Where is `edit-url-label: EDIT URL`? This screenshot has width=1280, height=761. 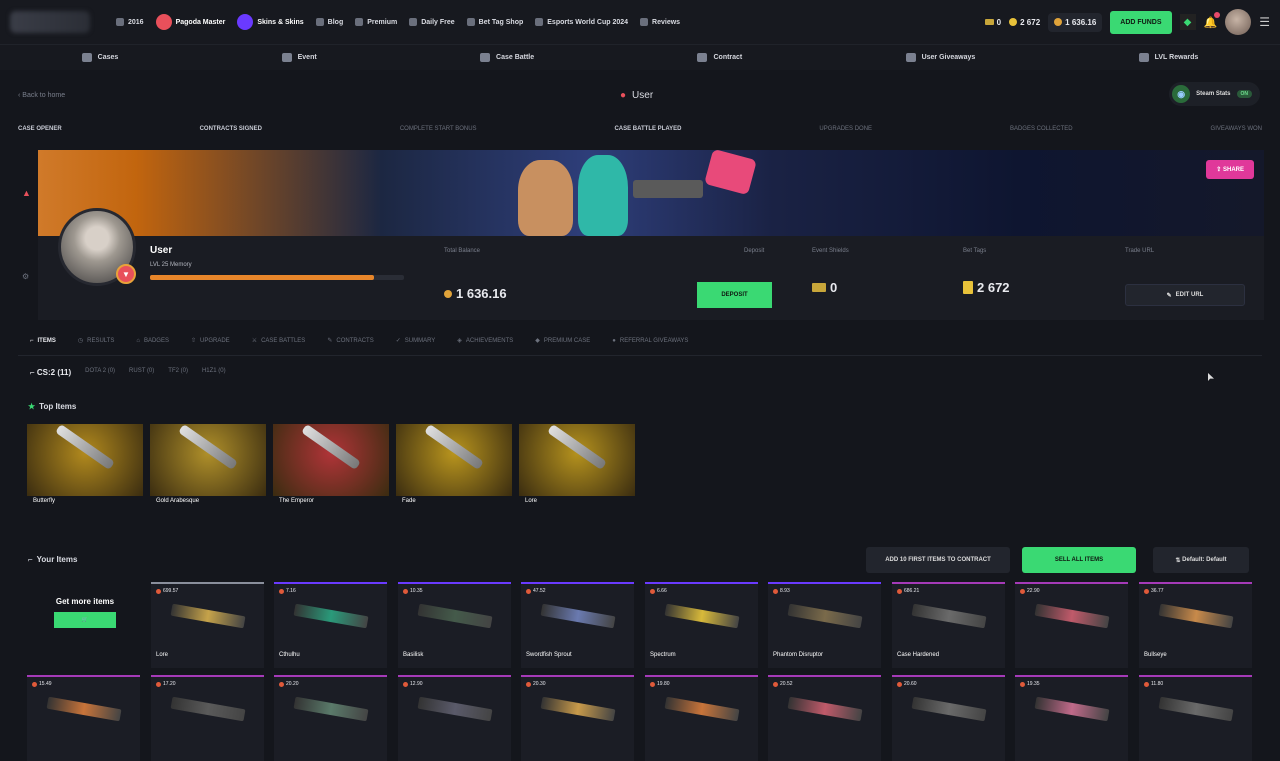 edit-url-label: EDIT URL is located at coordinates (1189, 295).